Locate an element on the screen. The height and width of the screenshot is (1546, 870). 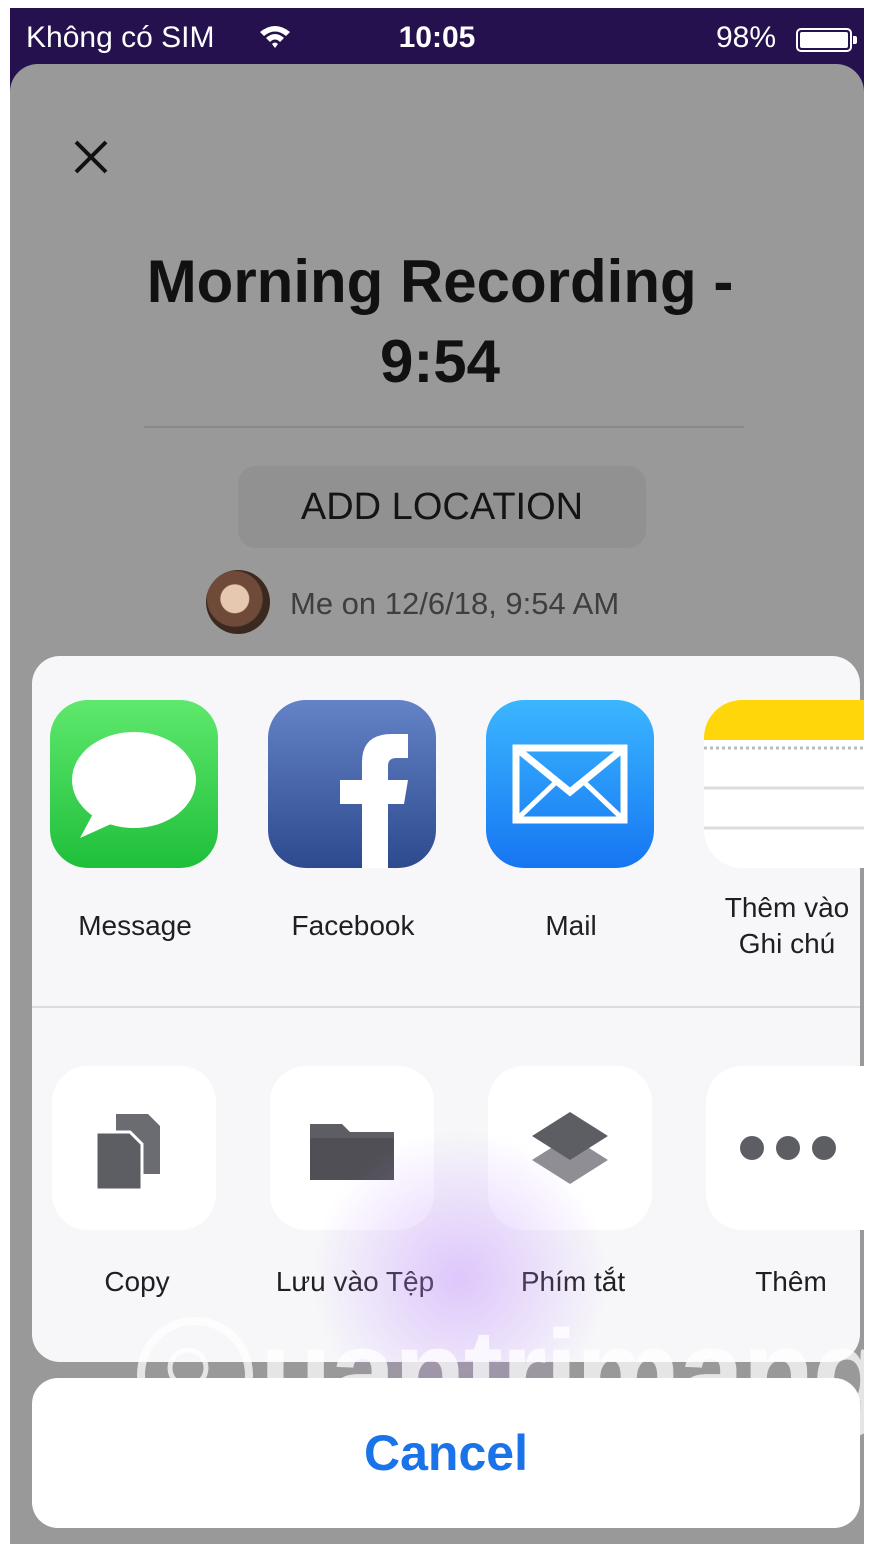
more-actions-button is located at coordinates (785, 1148).